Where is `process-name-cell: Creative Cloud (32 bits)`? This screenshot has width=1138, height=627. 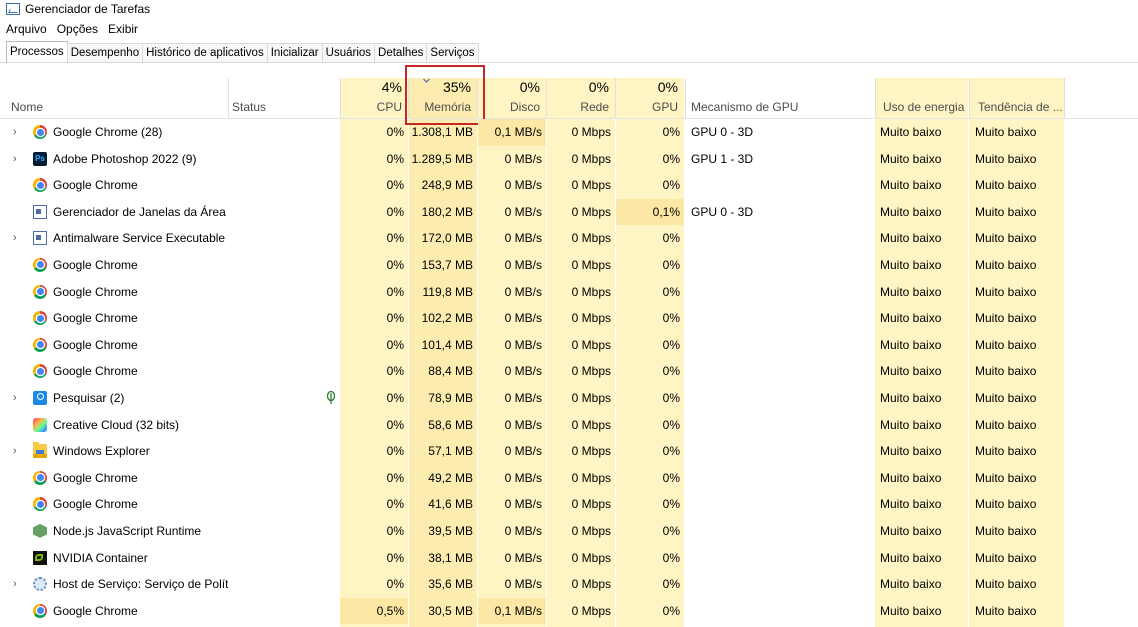
process-name-cell: Creative Cloud (32 bits) is located at coordinates (114, 425).